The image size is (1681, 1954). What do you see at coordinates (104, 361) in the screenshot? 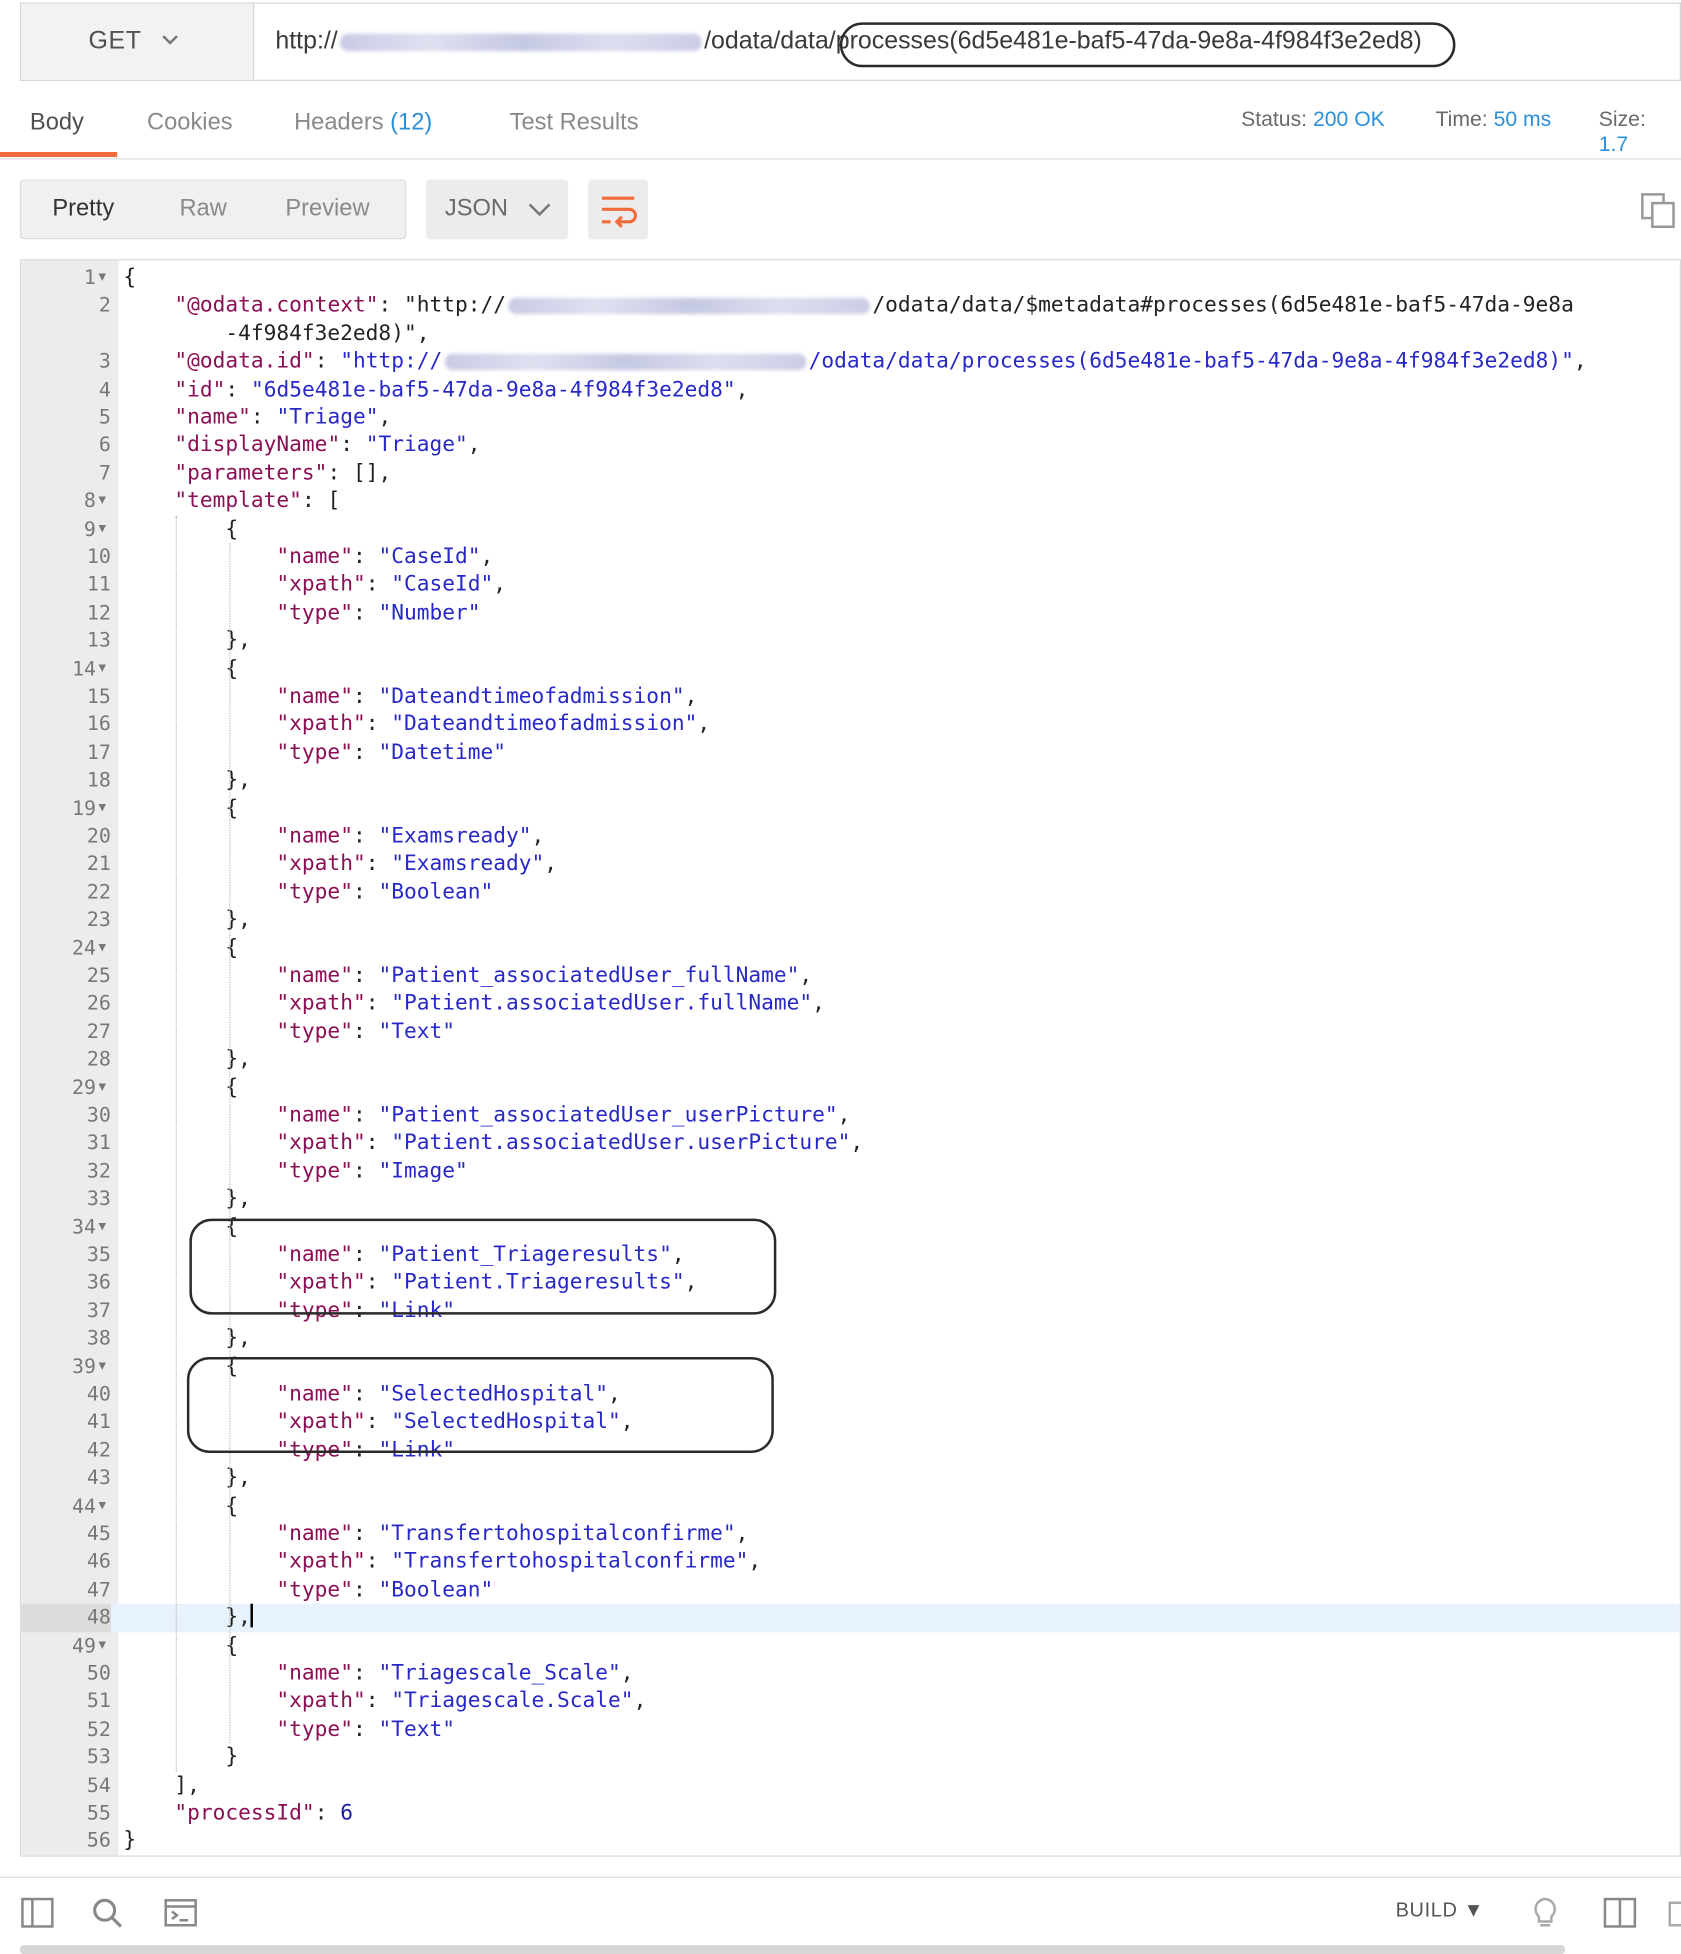
I see `line-number: 3` at bounding box center [104, 361].